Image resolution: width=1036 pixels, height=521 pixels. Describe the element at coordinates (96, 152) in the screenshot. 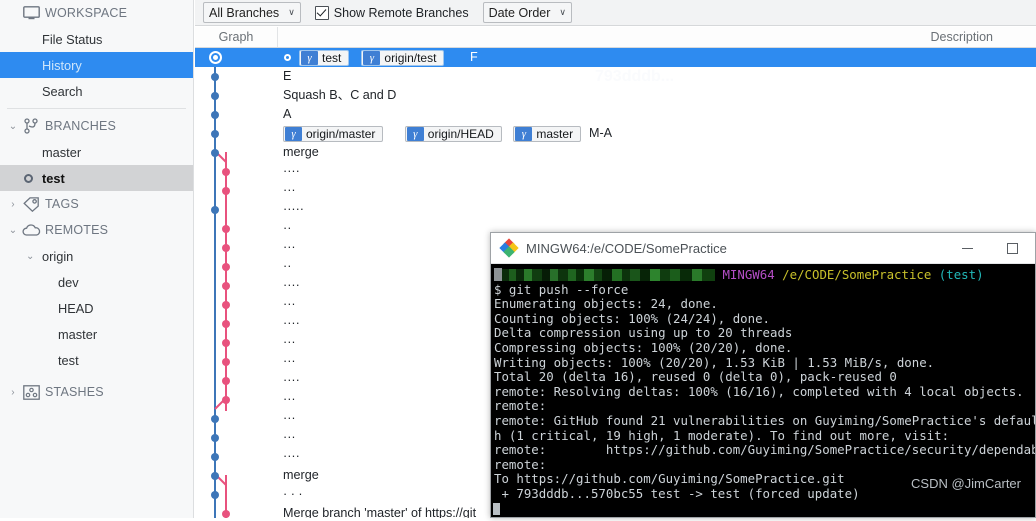

I see `sidebar-branch-master: master` at that location.